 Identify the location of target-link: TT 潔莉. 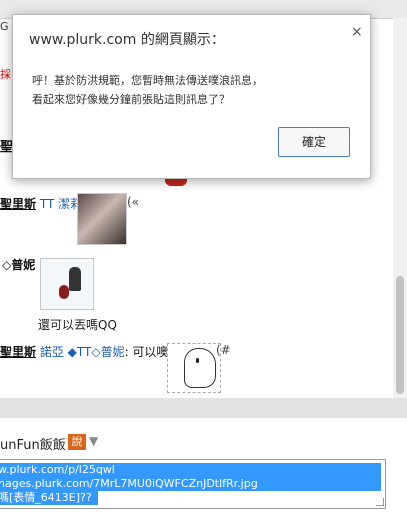
(61, 204).